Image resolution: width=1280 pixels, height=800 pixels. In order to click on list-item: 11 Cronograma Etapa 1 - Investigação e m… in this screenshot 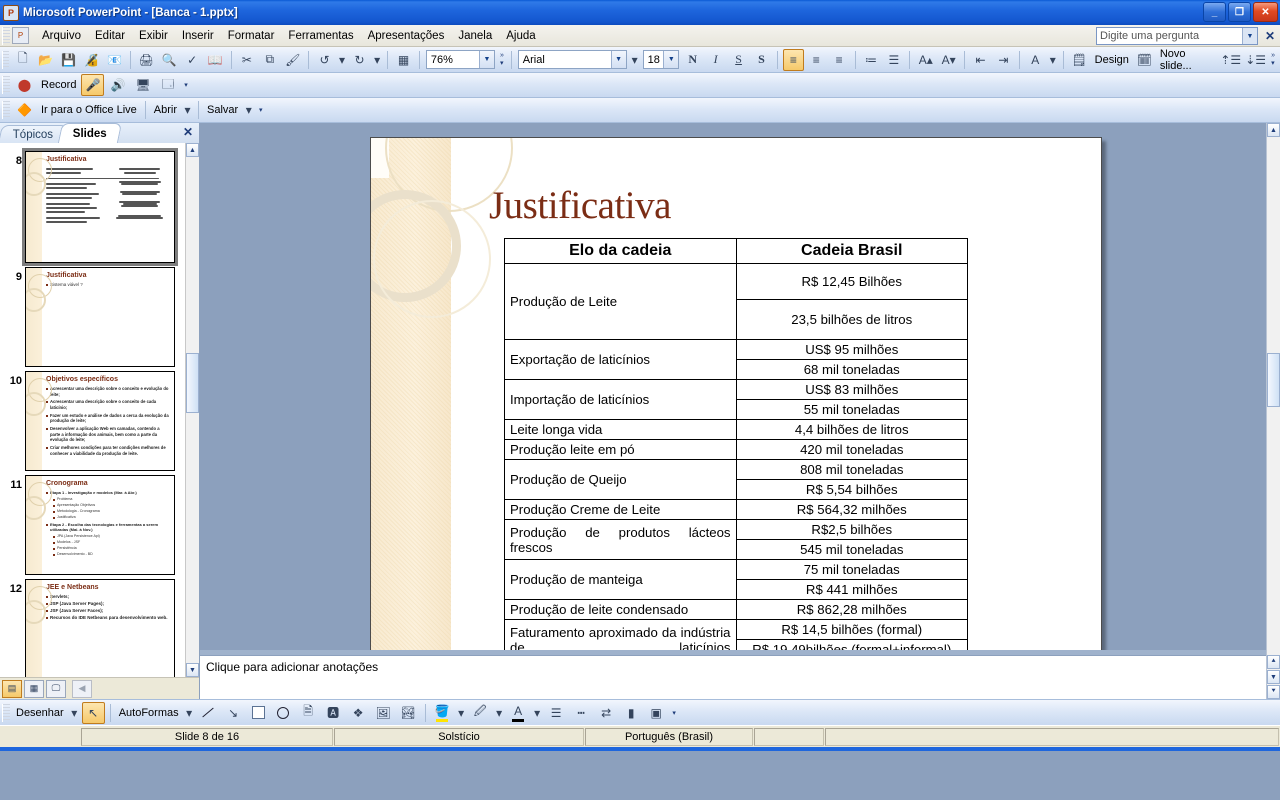, I will do `click(99, 523)`.